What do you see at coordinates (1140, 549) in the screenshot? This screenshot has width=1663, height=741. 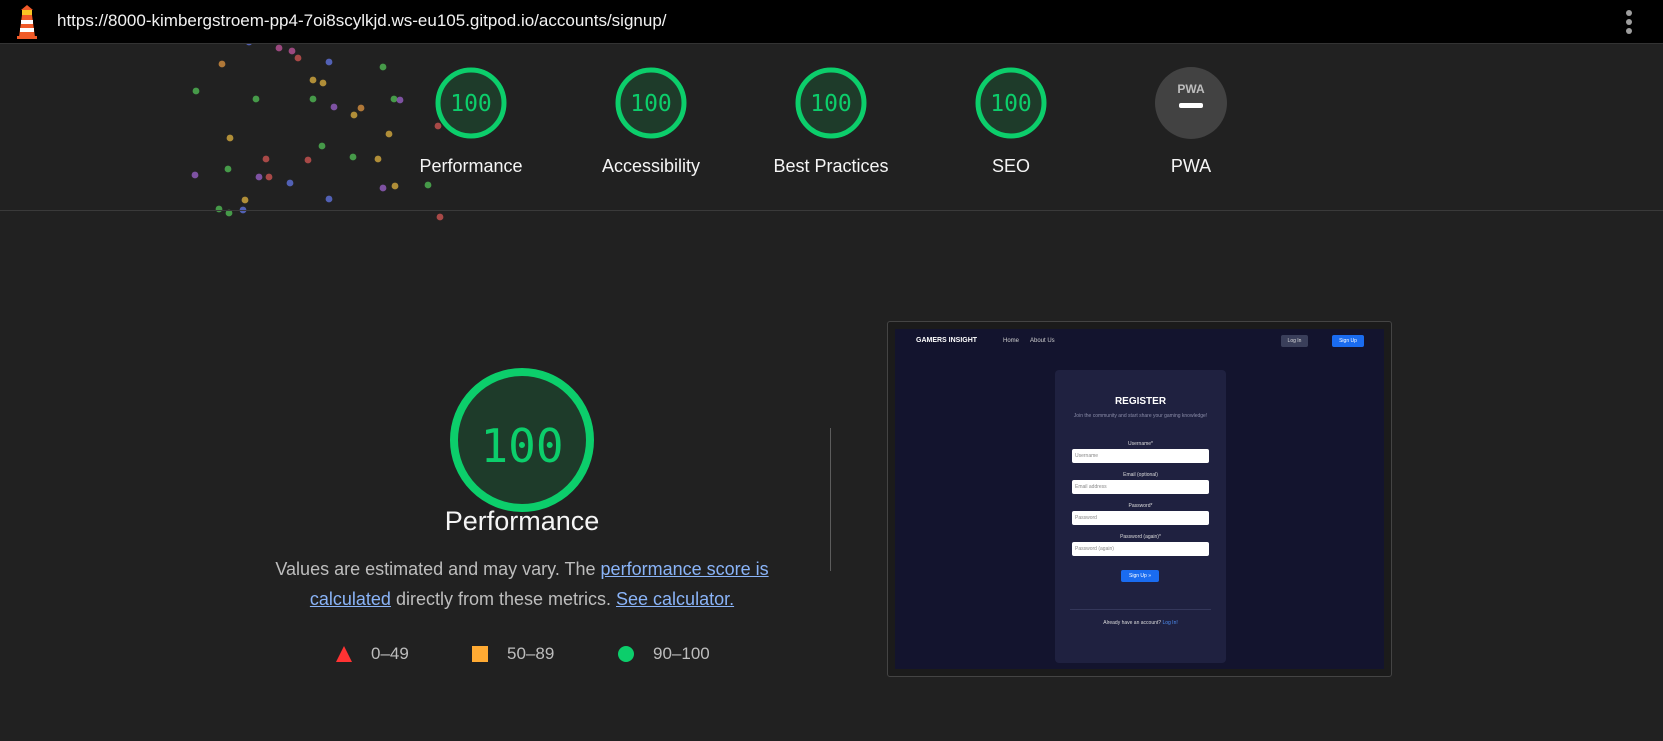 I see `password-again-input: Password (again)` at bounding box center [1140, 549].